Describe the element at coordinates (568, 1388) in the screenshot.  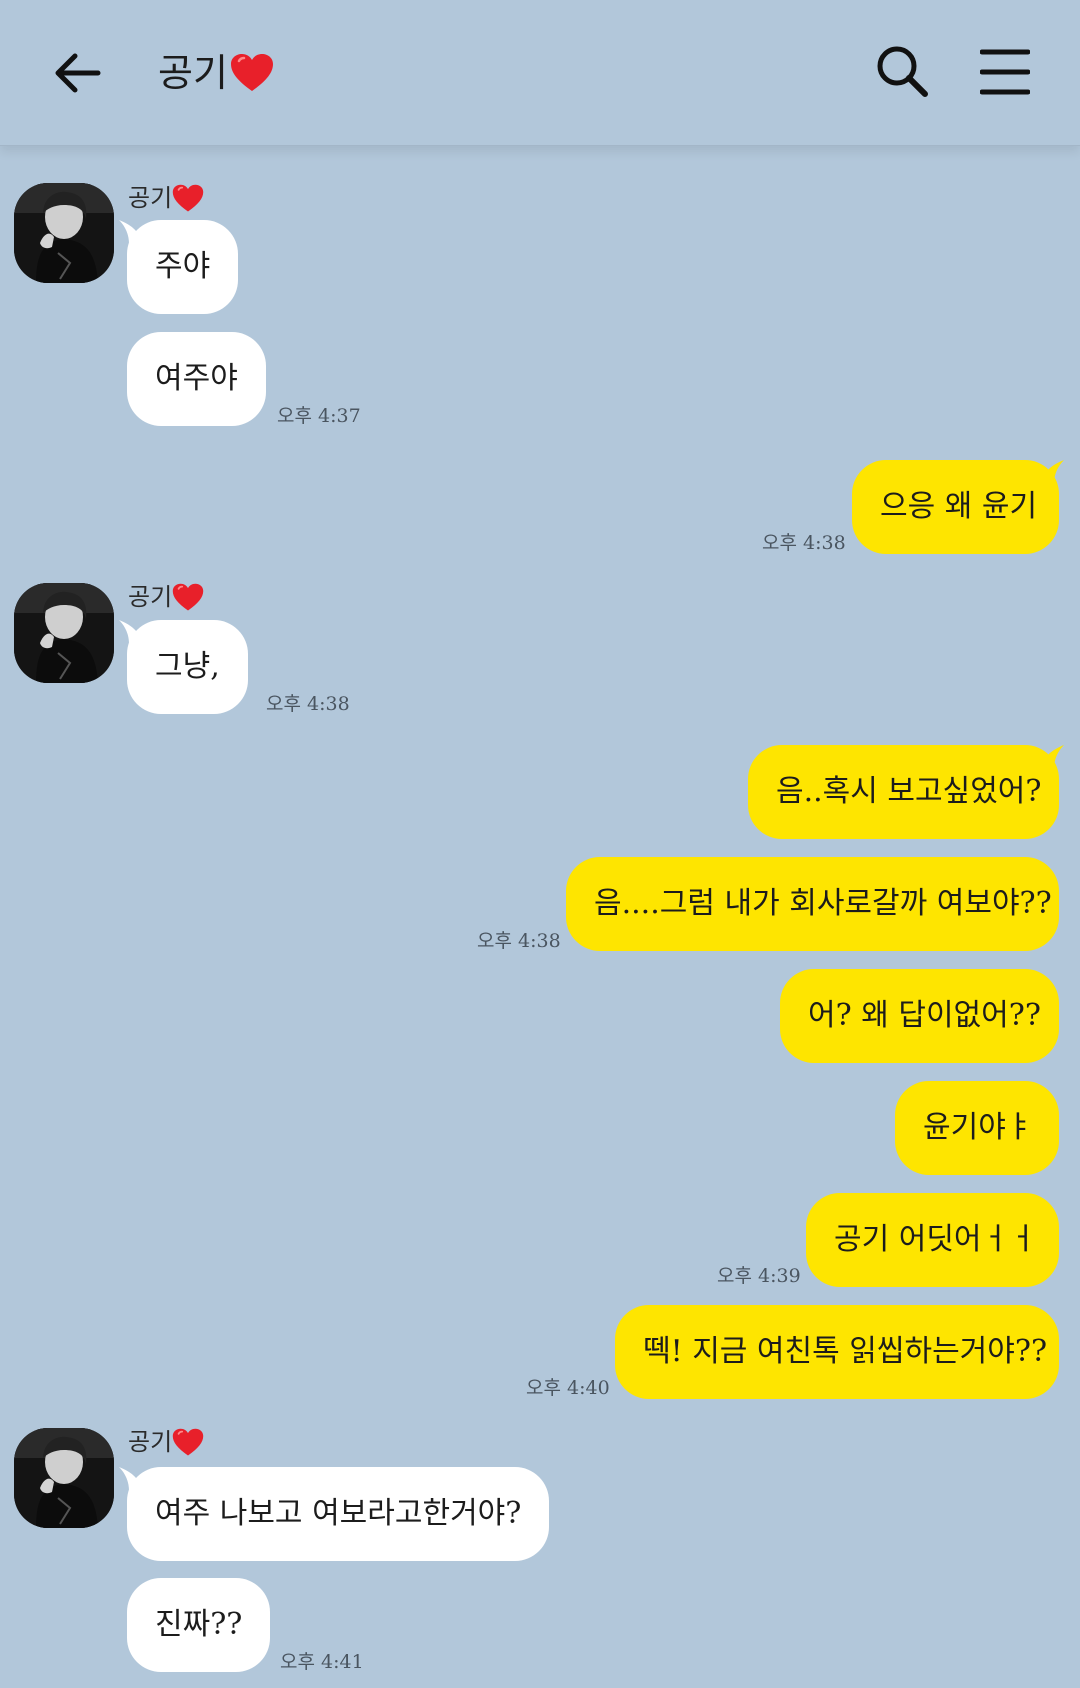
I see `message-time: 오후 4:40` at that location.